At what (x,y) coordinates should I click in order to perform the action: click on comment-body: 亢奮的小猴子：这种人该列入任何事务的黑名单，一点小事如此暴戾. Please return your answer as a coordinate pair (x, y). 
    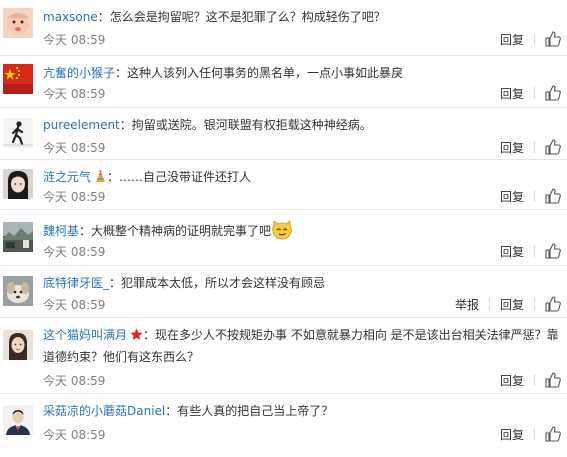
    Looking at the image, I should click on (301, 73).